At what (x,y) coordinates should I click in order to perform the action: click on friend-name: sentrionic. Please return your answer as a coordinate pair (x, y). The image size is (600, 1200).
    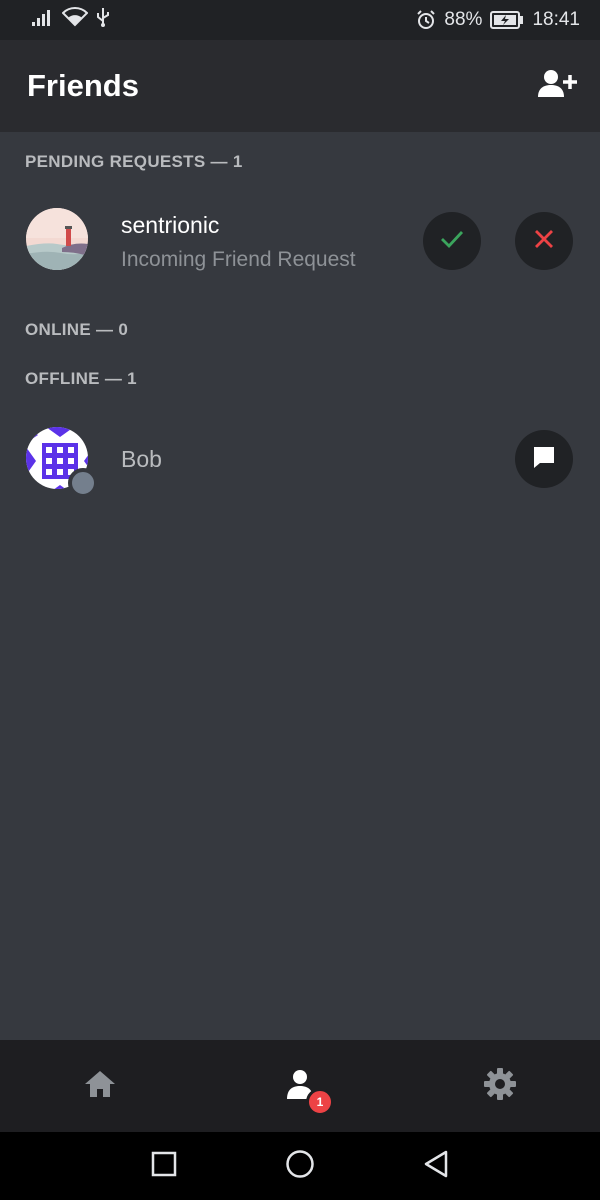
    Looking at the image, I should click on (170, 225).